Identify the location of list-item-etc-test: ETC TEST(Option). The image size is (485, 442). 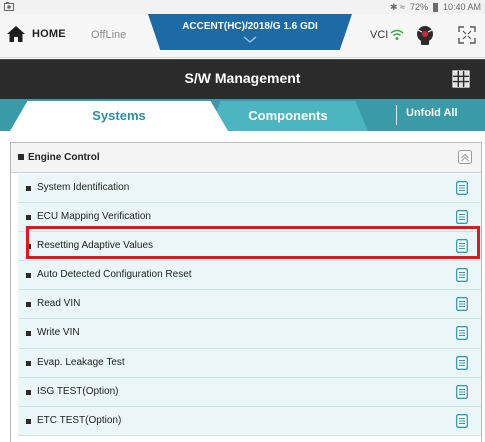
(249, 421).